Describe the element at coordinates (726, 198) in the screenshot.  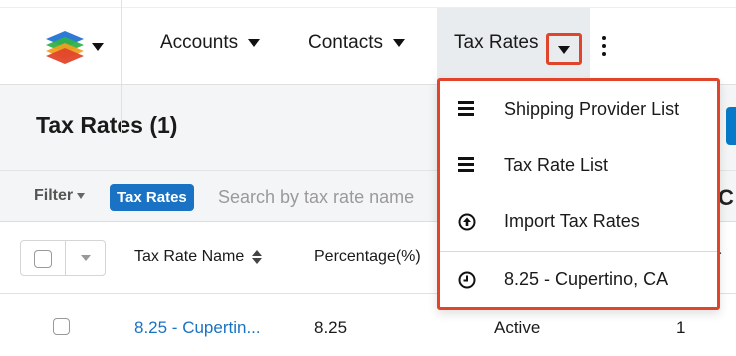
I see `refresh-icon: C` at that location.